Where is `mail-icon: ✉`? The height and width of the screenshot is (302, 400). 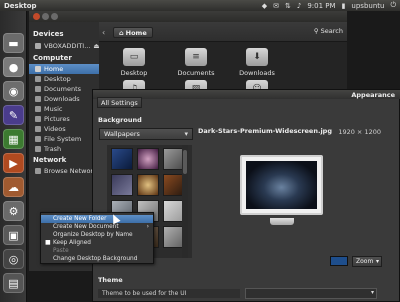 mail-icon: ✉ is located at coordinates (276, 6).